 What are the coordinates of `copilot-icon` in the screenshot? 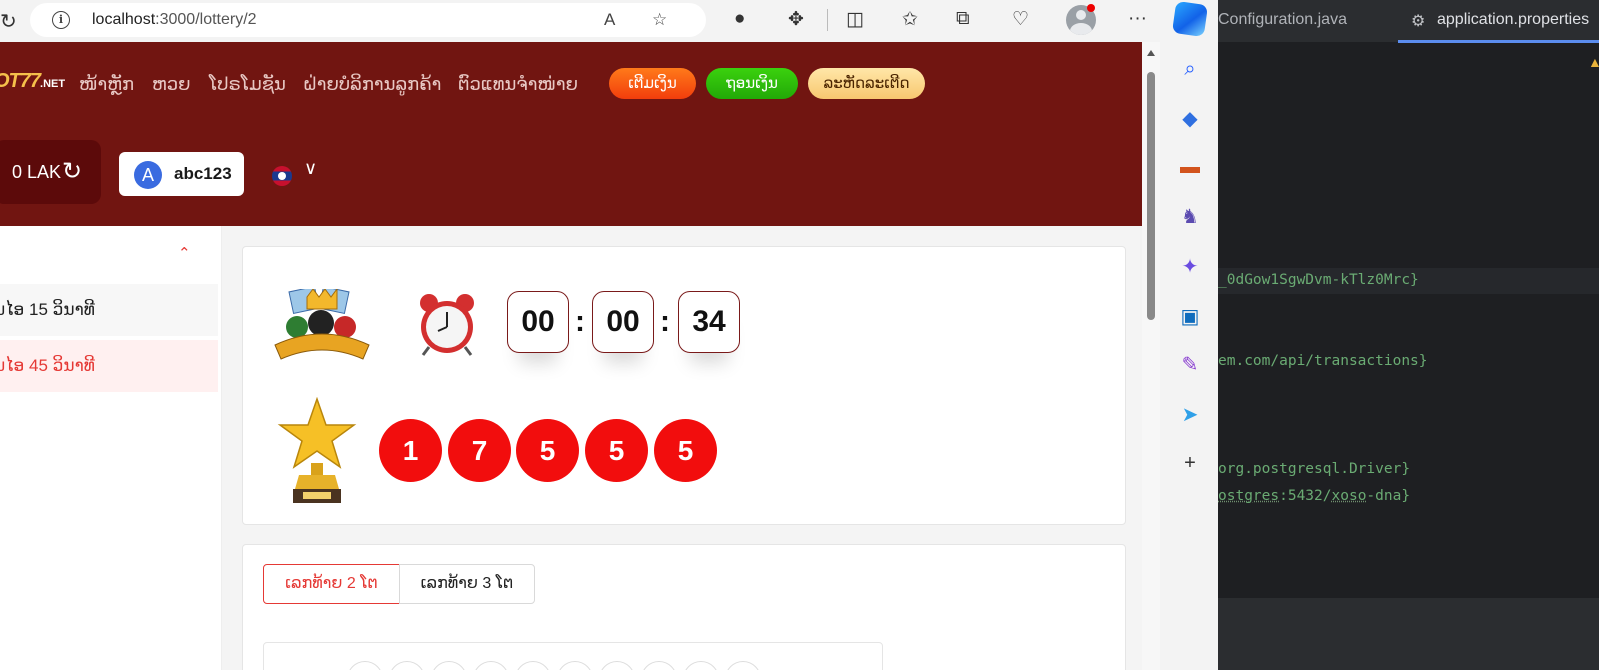 It's located at (1190, 19).